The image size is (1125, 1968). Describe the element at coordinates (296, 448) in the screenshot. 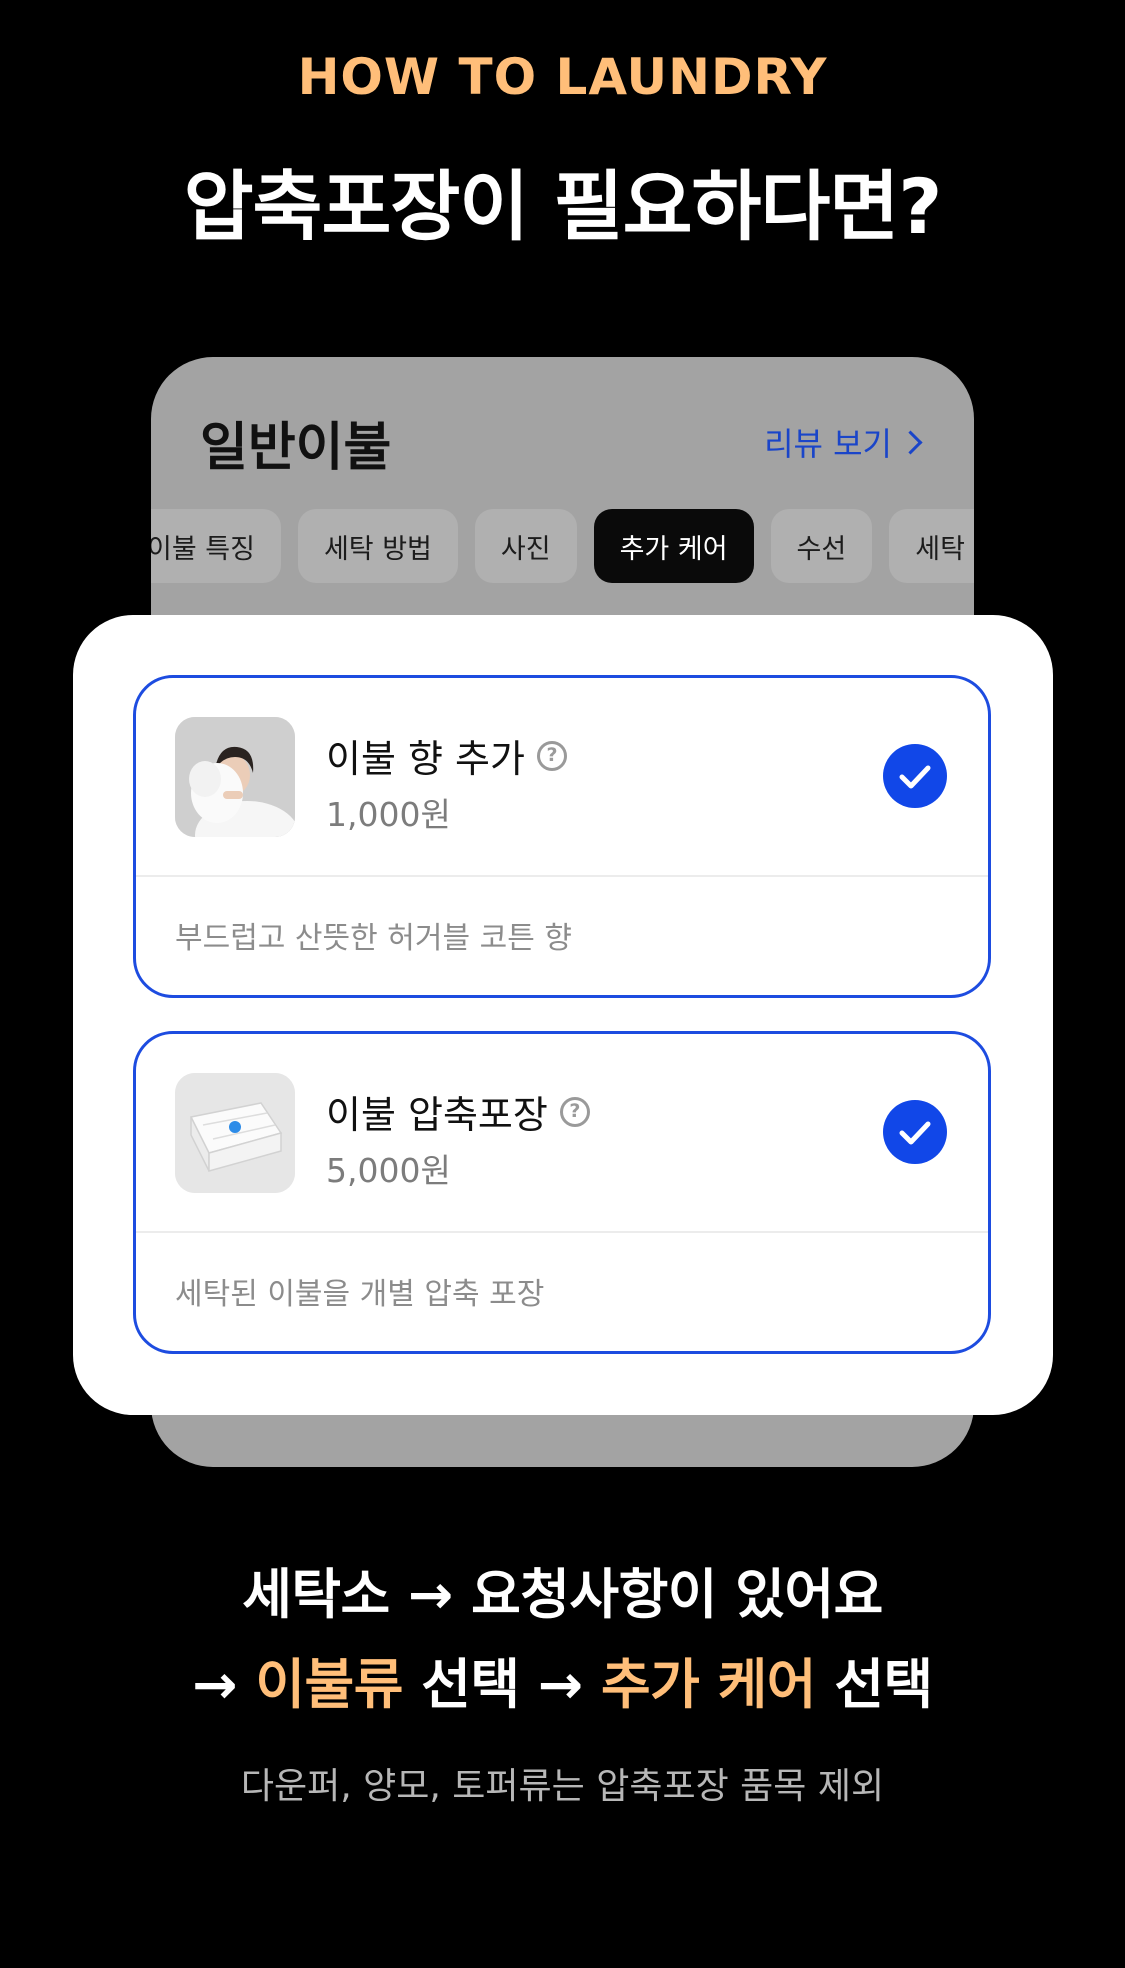

I see `page-title: 일반이불` at that location.